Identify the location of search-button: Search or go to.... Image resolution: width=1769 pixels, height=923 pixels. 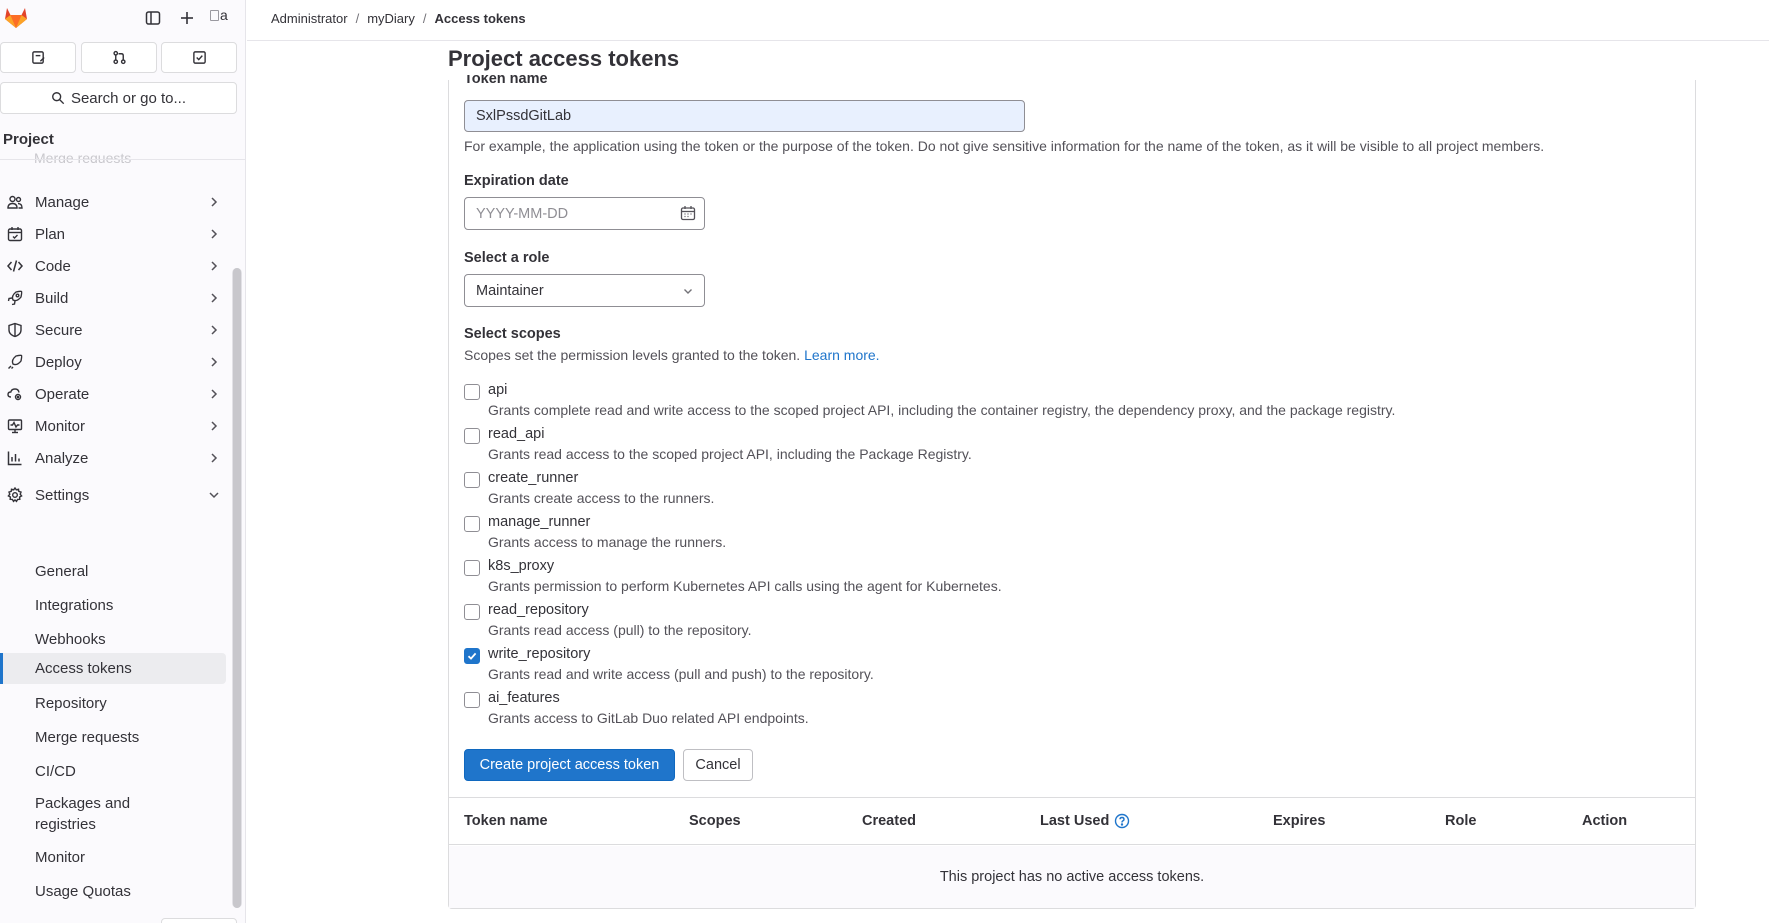
(118, 98).